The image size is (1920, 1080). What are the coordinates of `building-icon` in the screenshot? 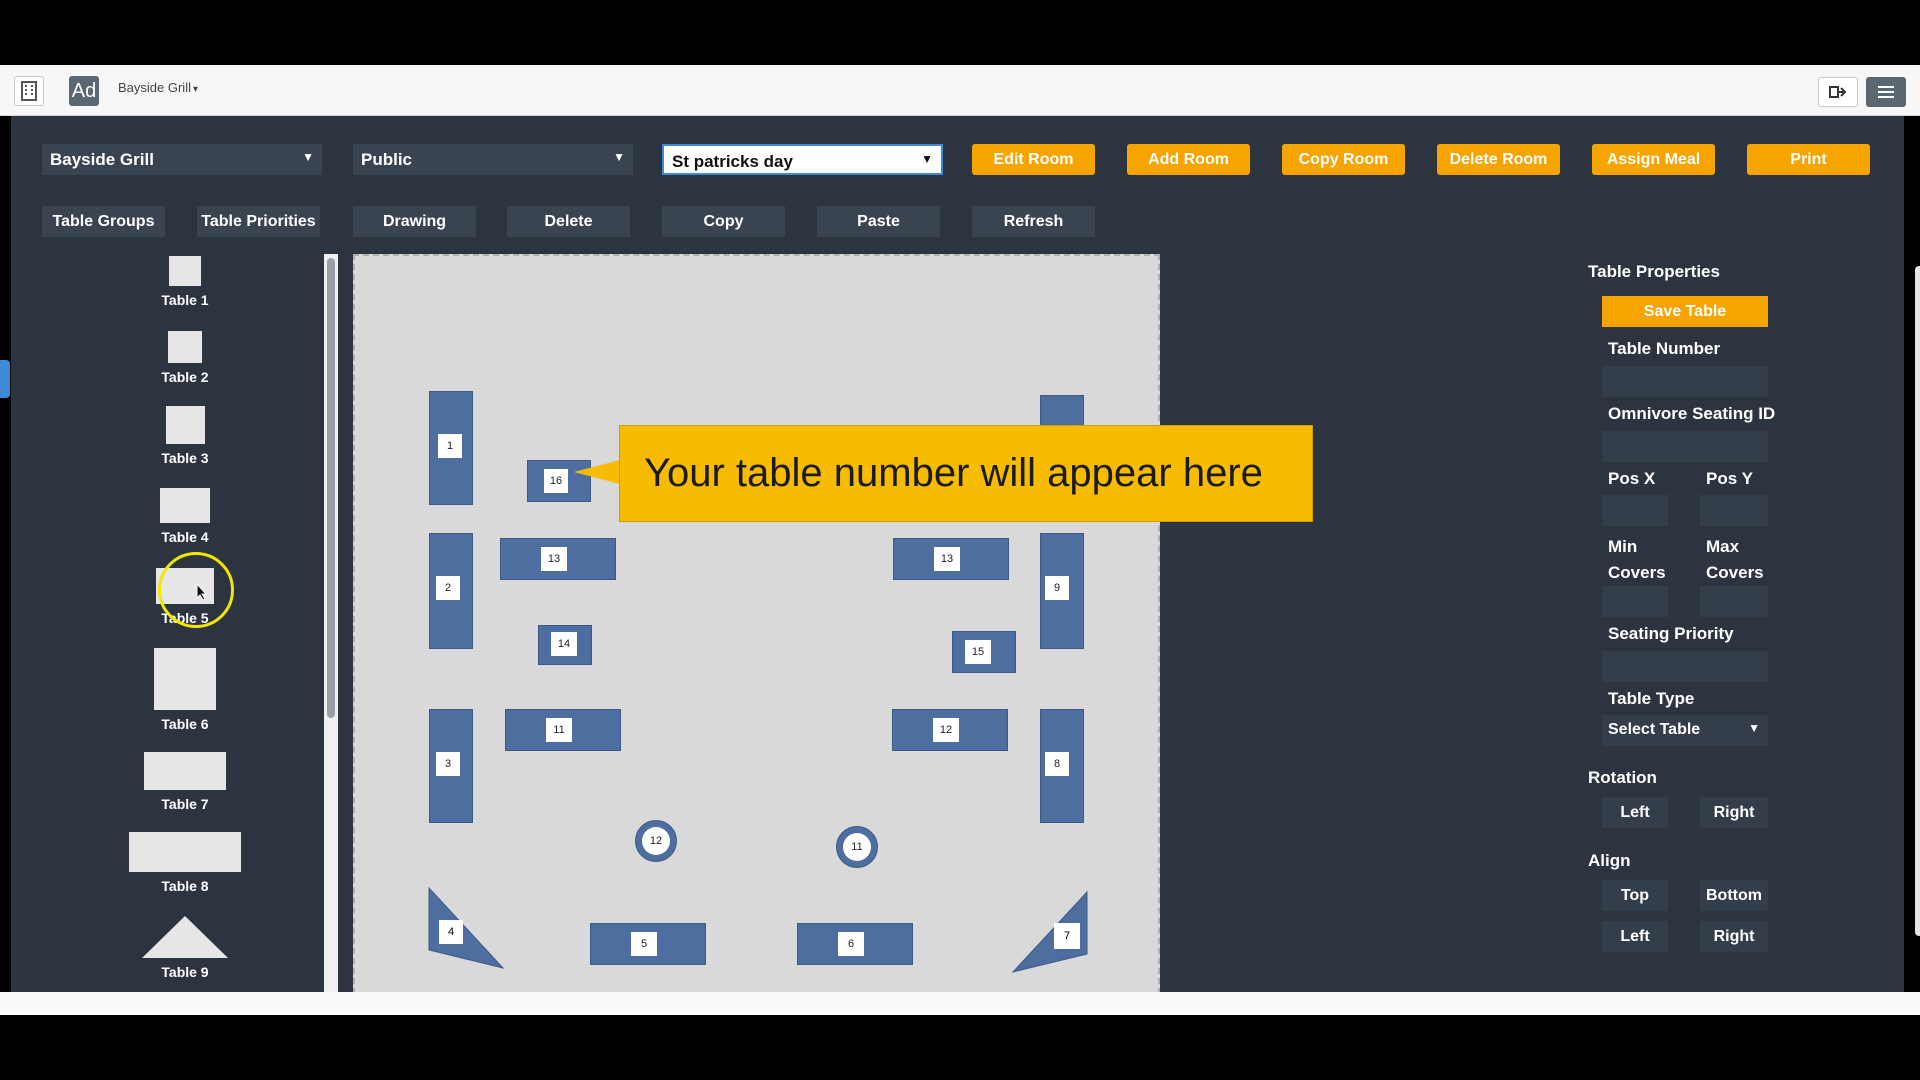 It's located at (29, 91).